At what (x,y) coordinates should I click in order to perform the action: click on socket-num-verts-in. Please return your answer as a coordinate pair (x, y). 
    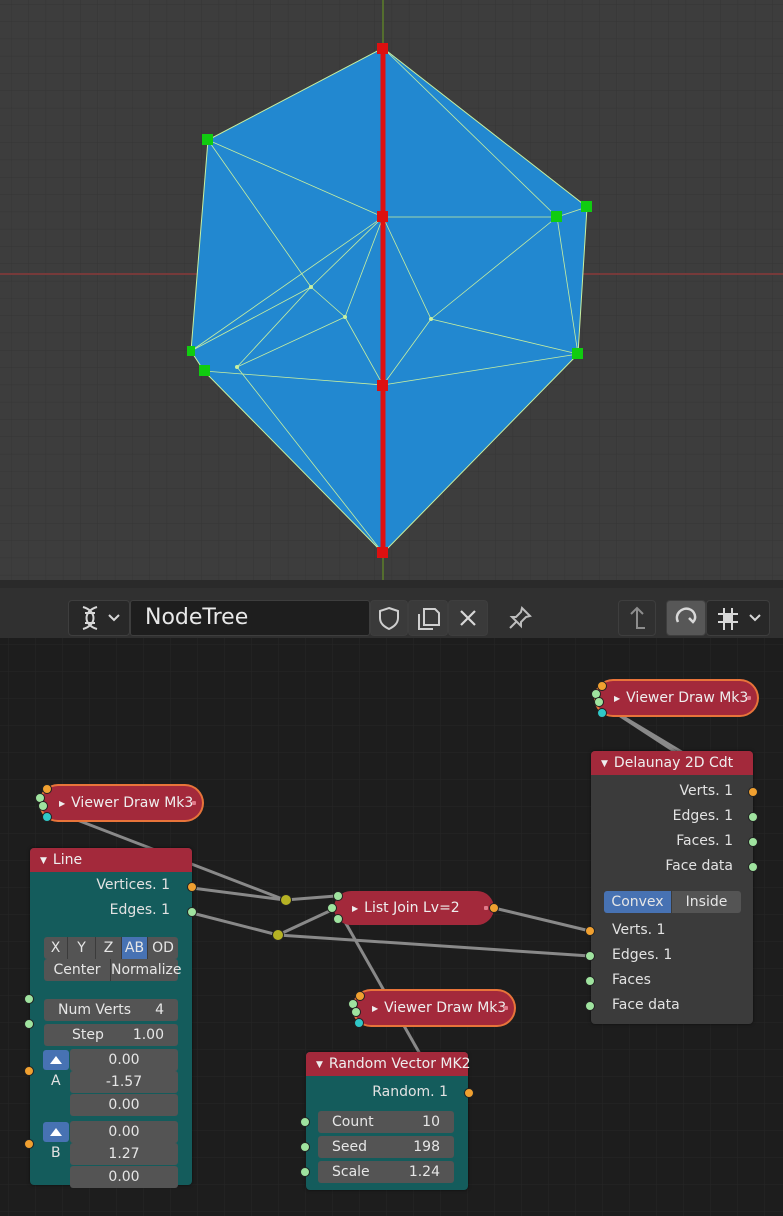
    Looking at the image, I should click on (29, 999).